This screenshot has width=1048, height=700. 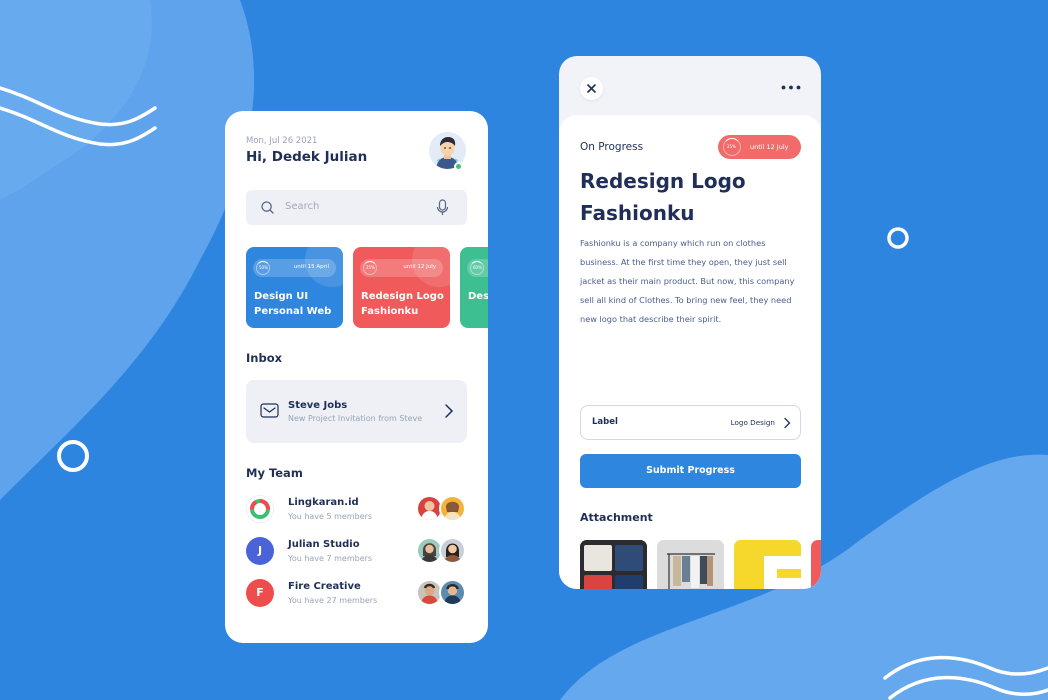 I want to click on online-status-dot, so click(x=458, y=166).